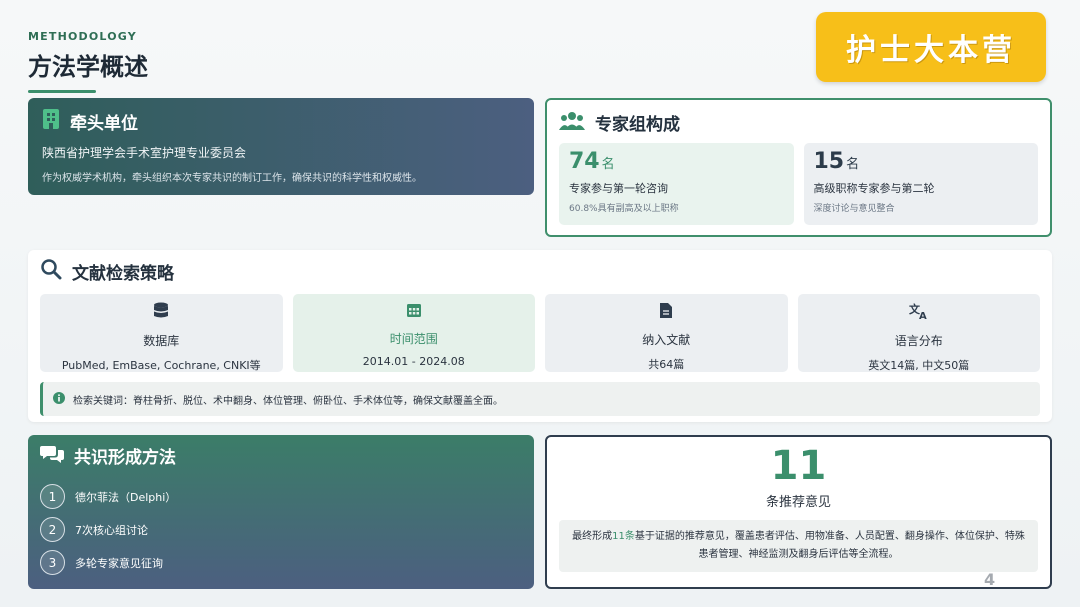 This screenshot has height=607, width=1080. Describe the element at coordinates (51, 121) in the screenshot. I see `building-icon` at that location.